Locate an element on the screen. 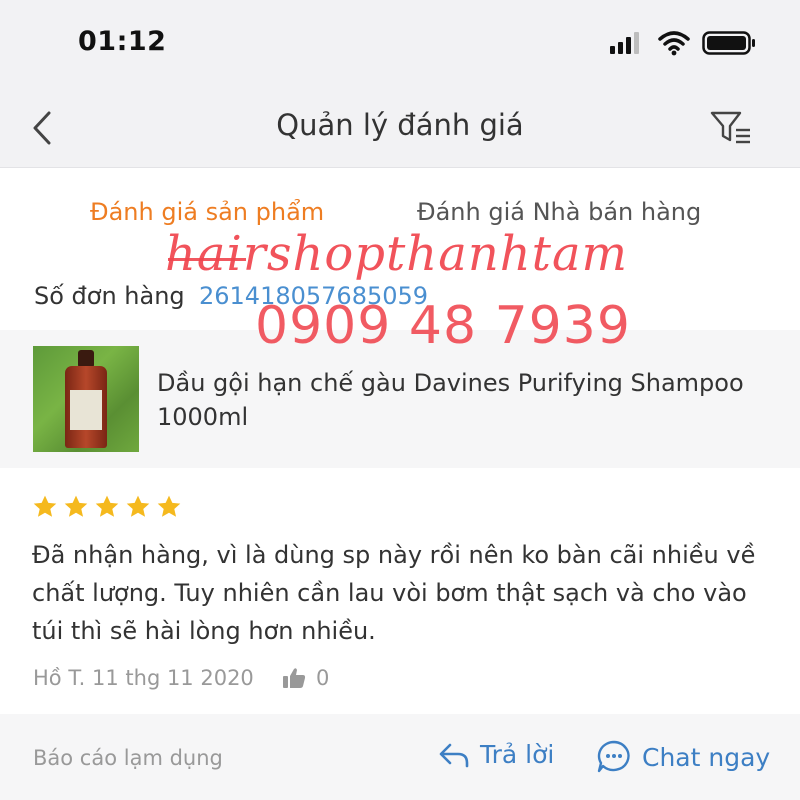  order-row: Số đơn hàng 261418057685059 is located at coordinates (400, 294).